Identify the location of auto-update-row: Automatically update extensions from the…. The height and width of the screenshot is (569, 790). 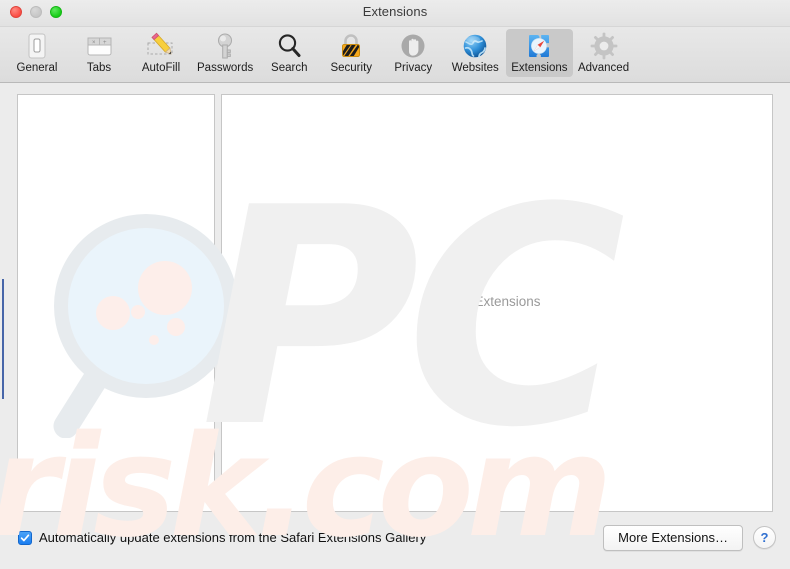
(222, 537).